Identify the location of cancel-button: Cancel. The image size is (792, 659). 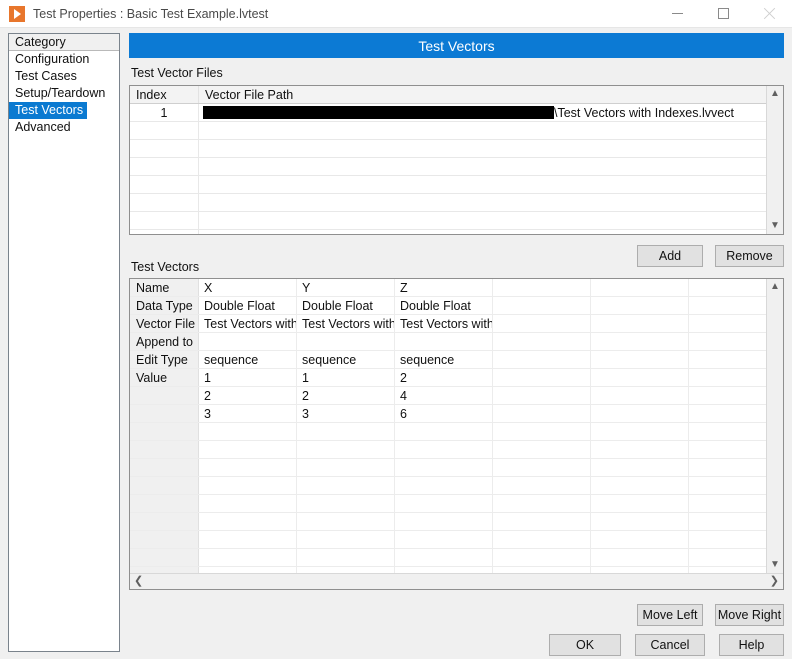
(670, 645).